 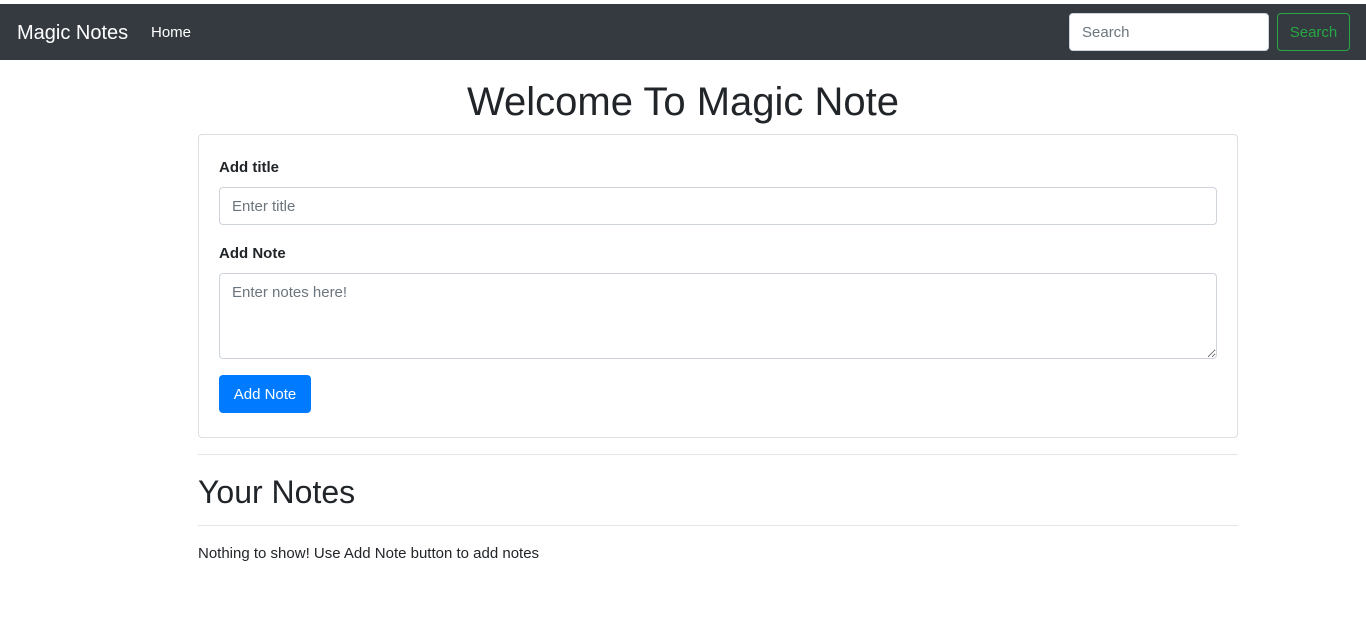 I want to click on page-title: Welcome To Magic Note, so click(x=683, y=102).